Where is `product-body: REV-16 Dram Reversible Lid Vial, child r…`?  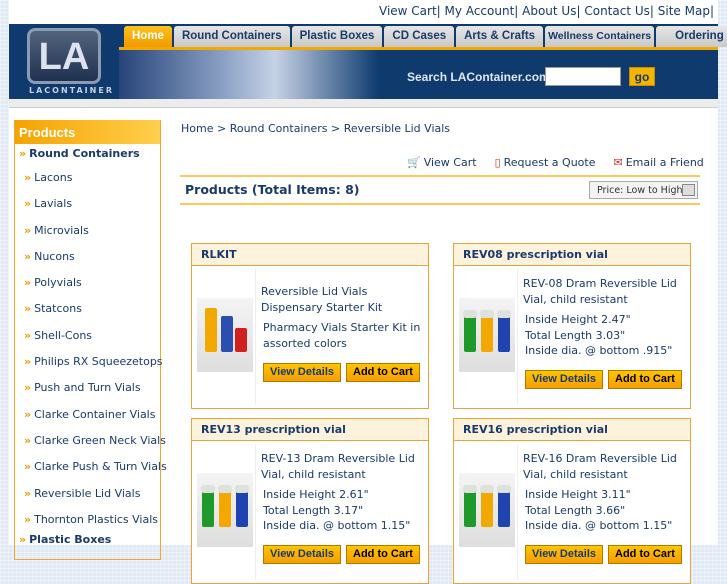
product-body: REV-16 Dram Reversible Lid Vial, child r… is located at coordinates (572, 512).